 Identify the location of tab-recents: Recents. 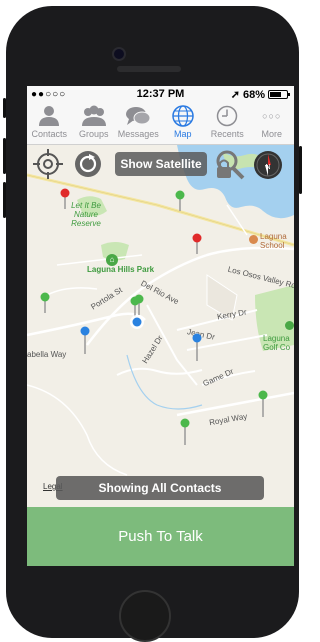
(227, 123).